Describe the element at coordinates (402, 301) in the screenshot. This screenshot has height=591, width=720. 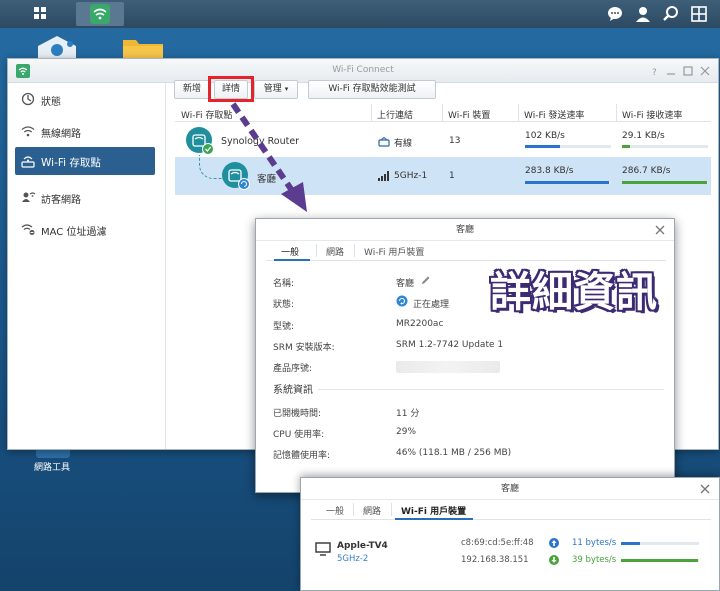
I see `processing-icon` at that location.